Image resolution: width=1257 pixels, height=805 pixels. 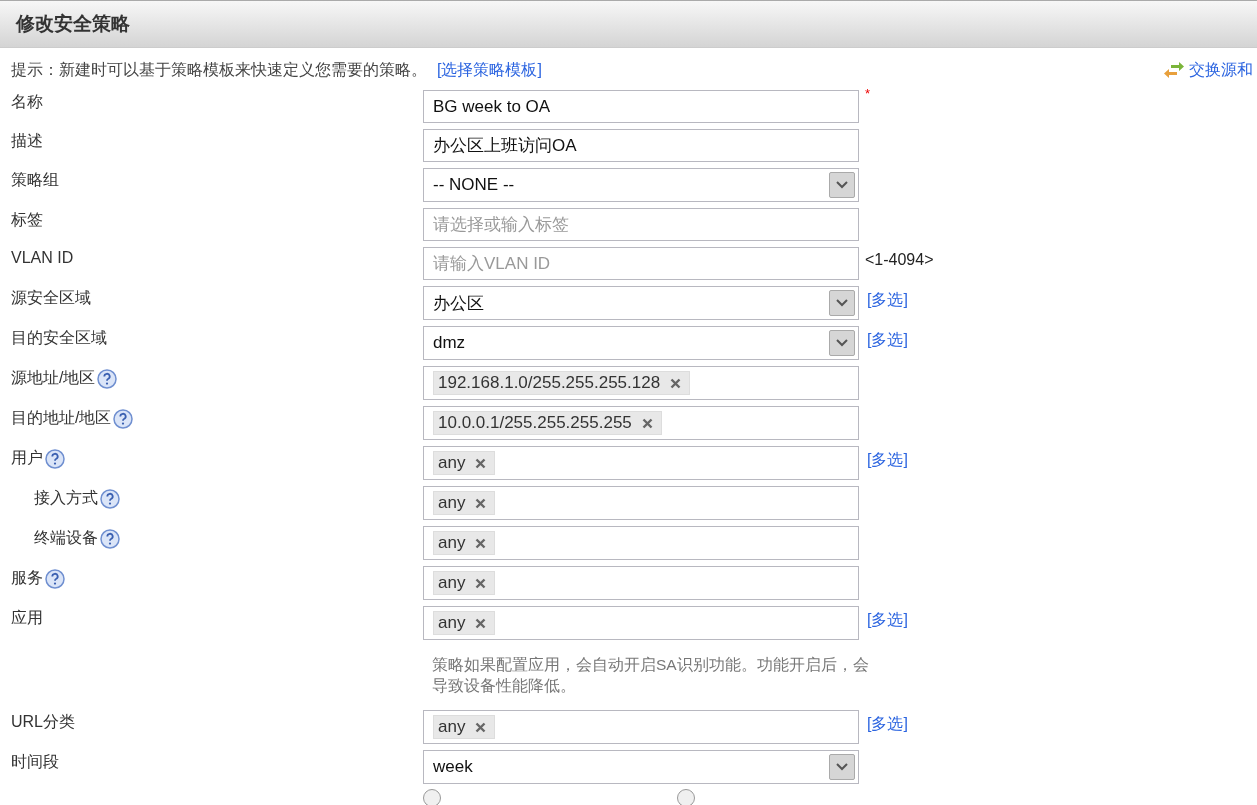 What do you see at coordinates (59, 338) in the screenshot?
I see `field-label: 目的安全区域` at bounding box center [59, 338].